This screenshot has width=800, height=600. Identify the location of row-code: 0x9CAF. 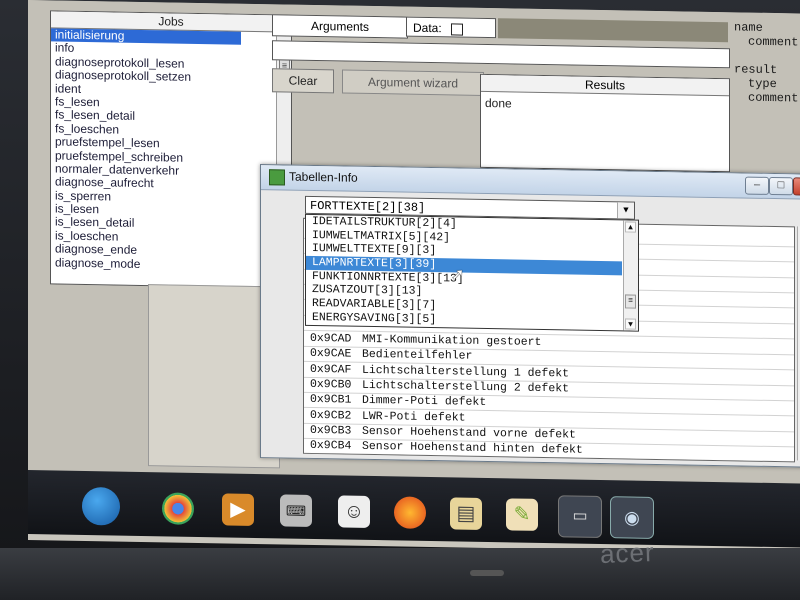
(331, 369).